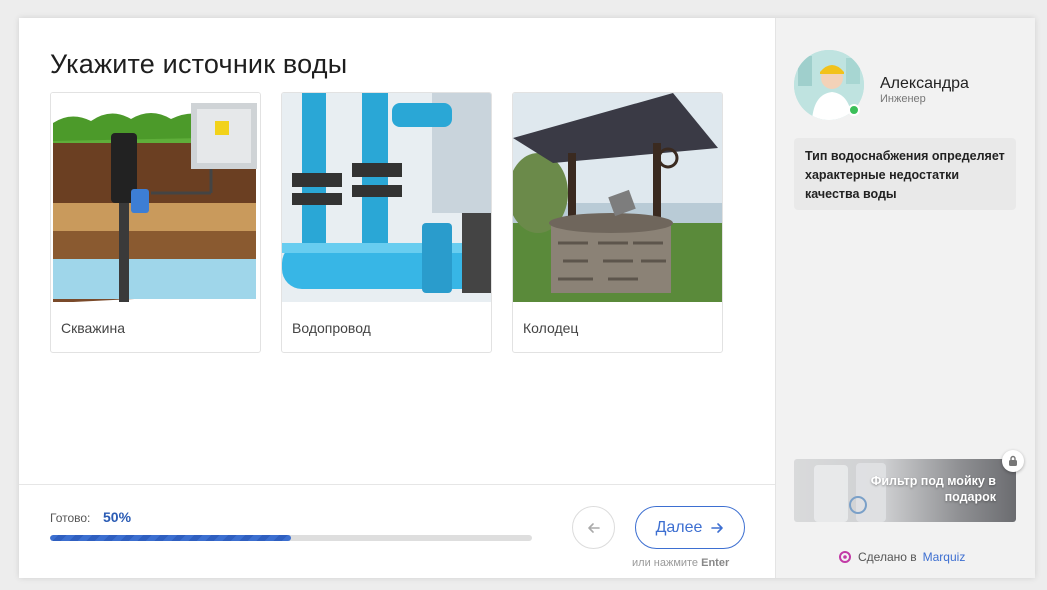 The height and width of the screenshot is (590, 1047). Describe the element at coordinates (199, 64) in the screenshot. I see `question-title: Укажите источник воды` at that location.